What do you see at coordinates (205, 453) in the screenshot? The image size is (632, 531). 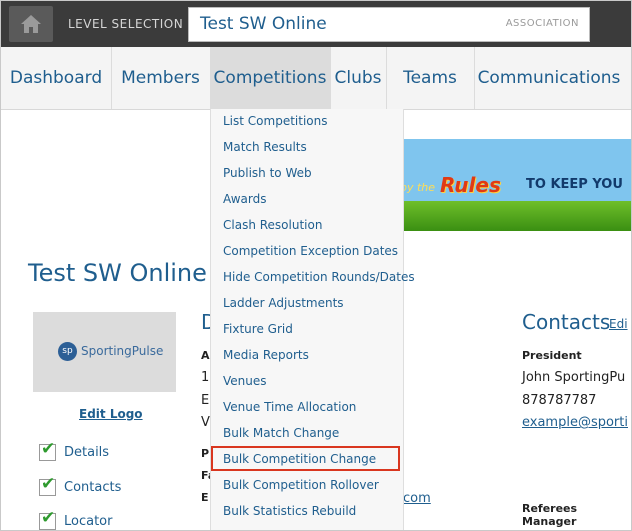 I see `details-fragment: P` at bounding box center [205, 453].